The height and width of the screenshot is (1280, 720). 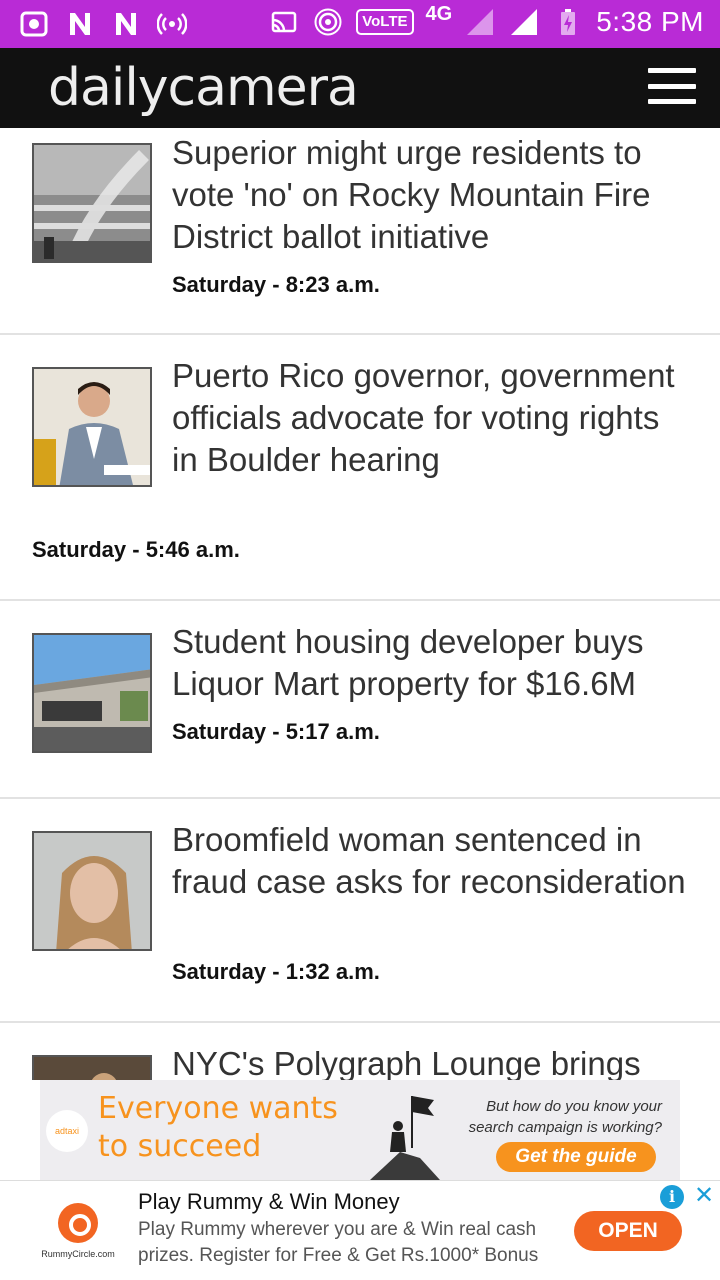 What do you see at coordinates (172, 24) in the screenshot?
I see `hotspot-icon` at bounding box center [172, 24].